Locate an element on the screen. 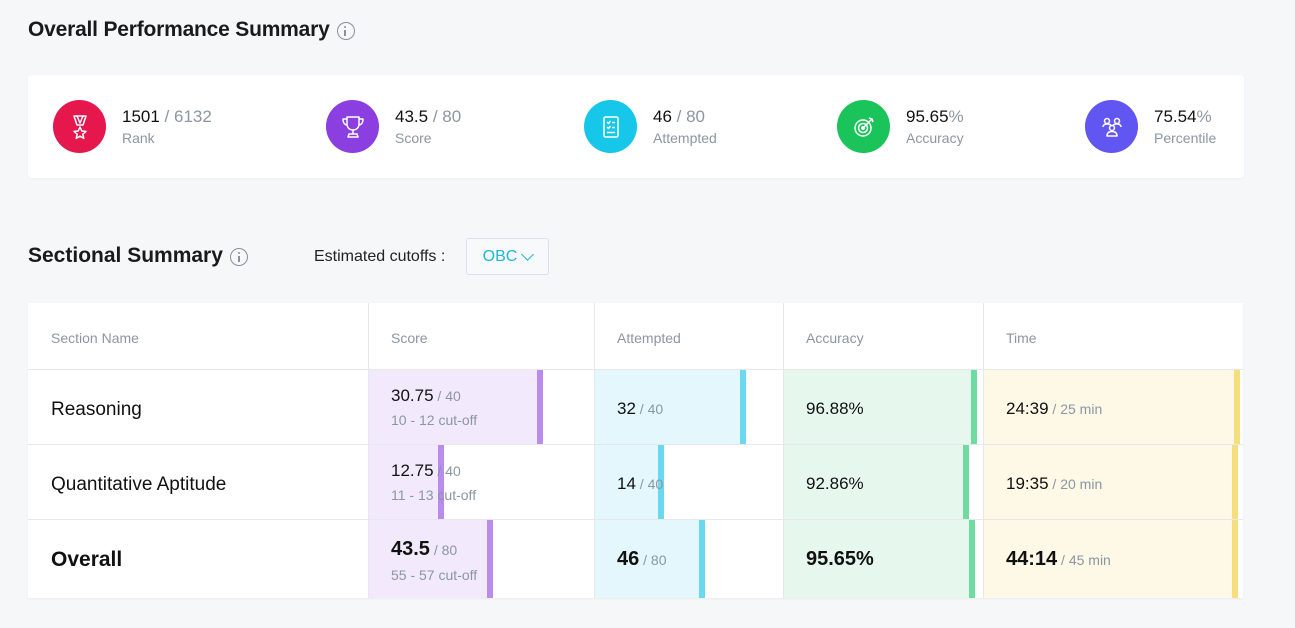 This screenshot has width=1295, height=628. time-max: / 20 min is located at coordinates (1075, 484).